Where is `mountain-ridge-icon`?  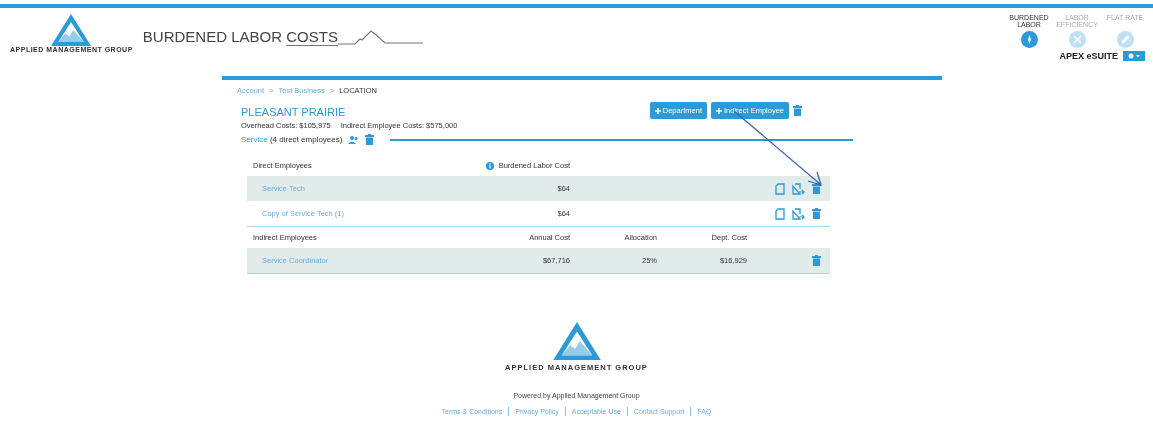
mountain-ridge-icon is located at coordinates (380, 37).